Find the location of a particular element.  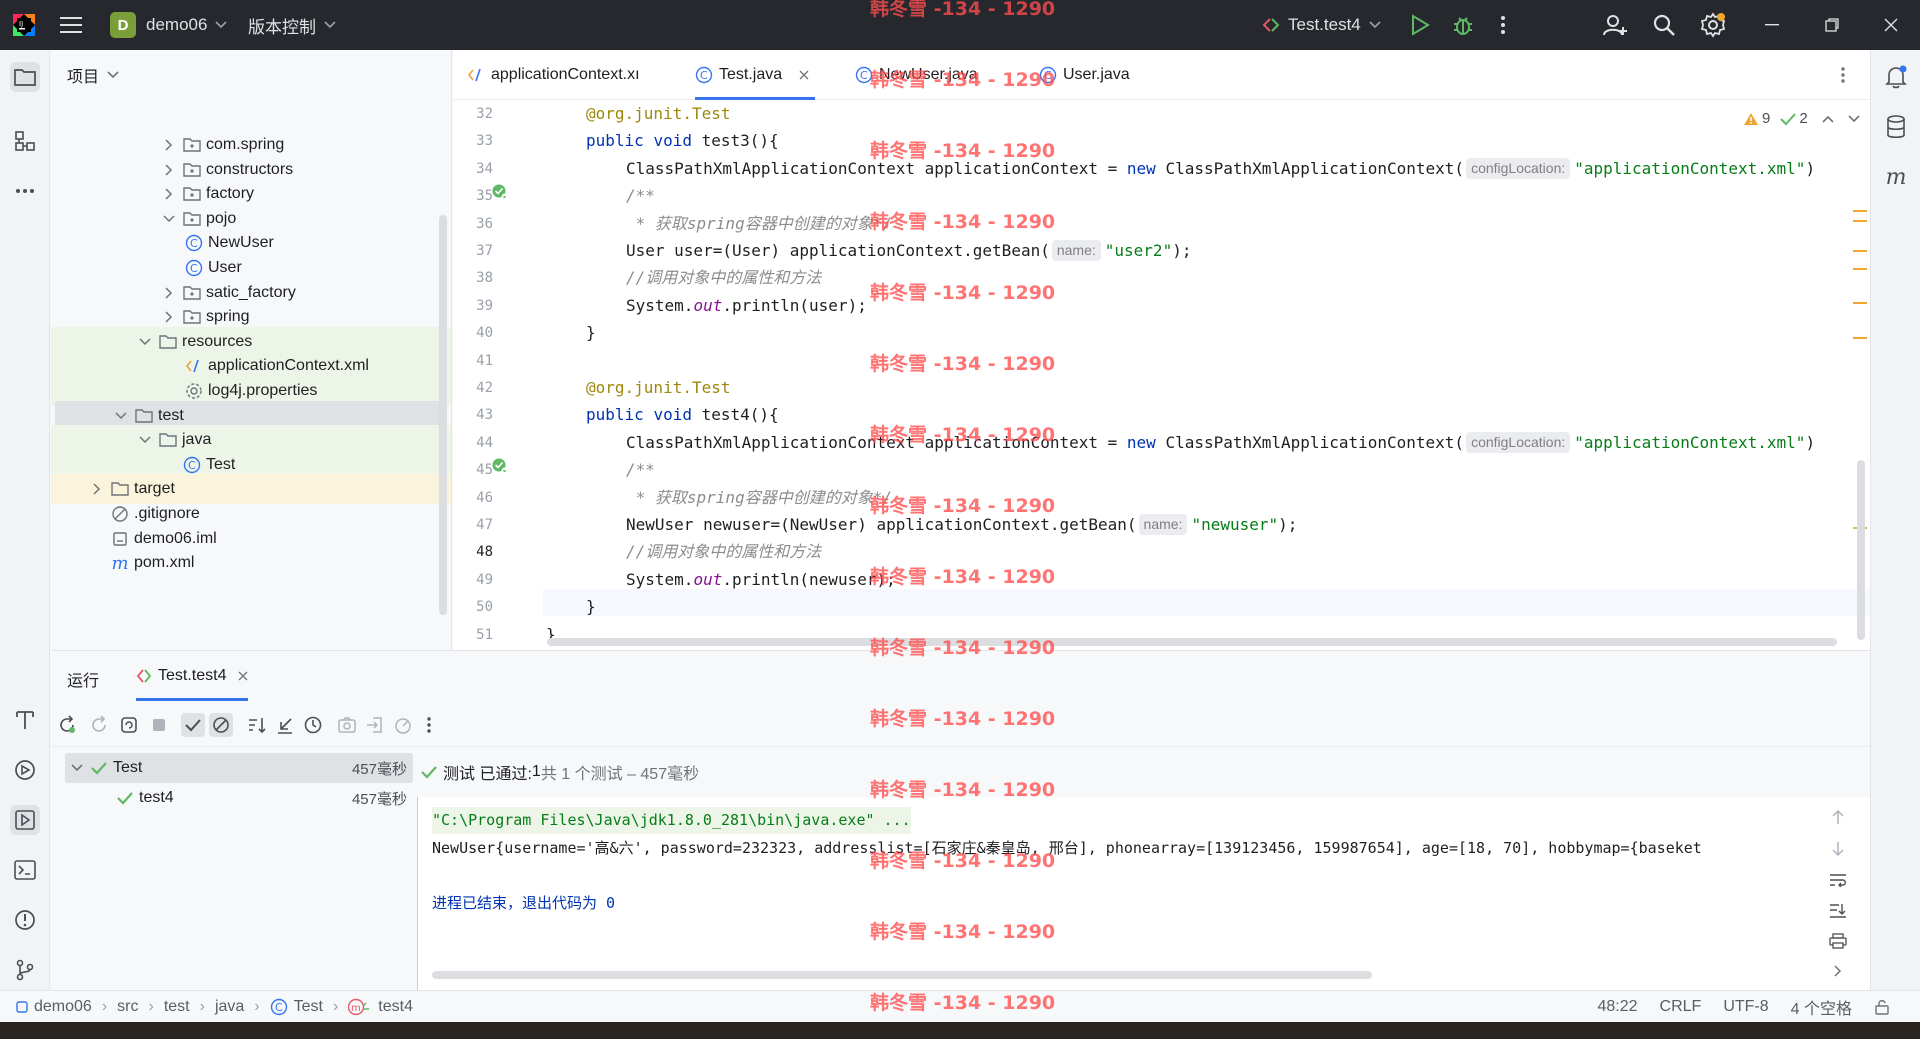

project-scrollbar is located at coordinates (443, 415).